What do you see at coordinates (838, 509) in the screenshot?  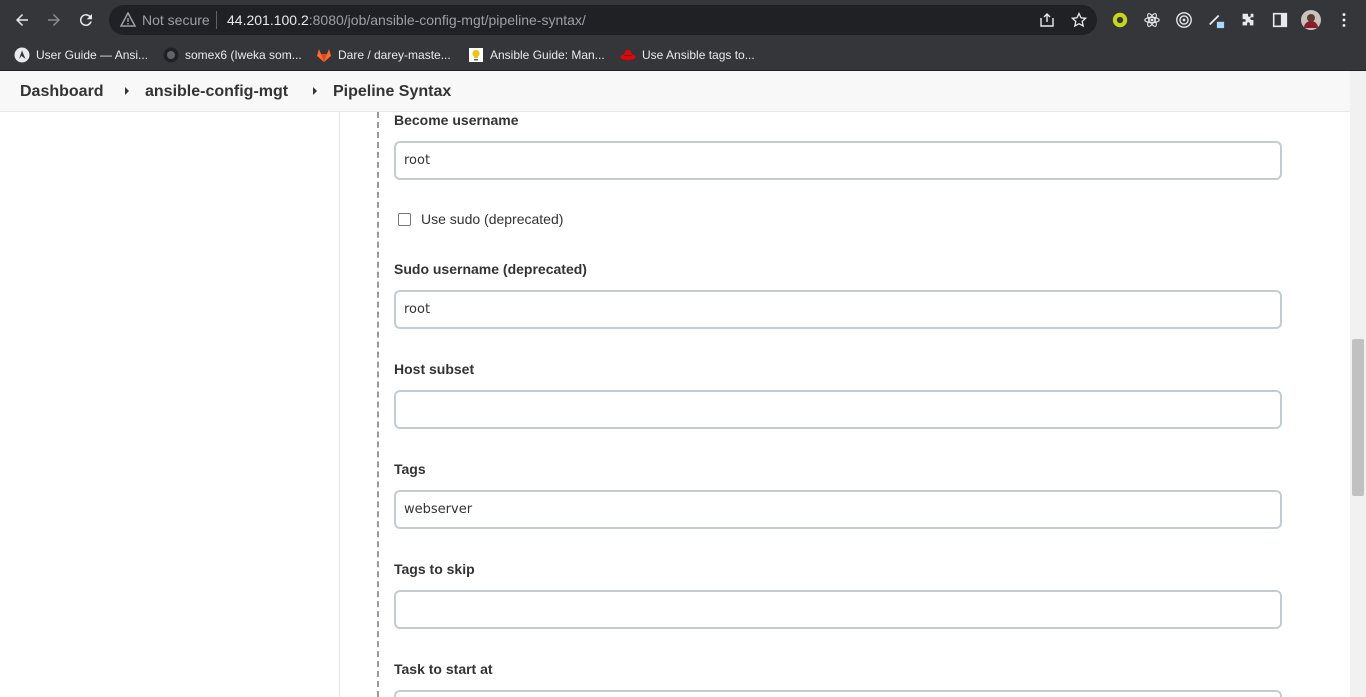 I see `tags-input: webserver` at bounding box center [838, 509].